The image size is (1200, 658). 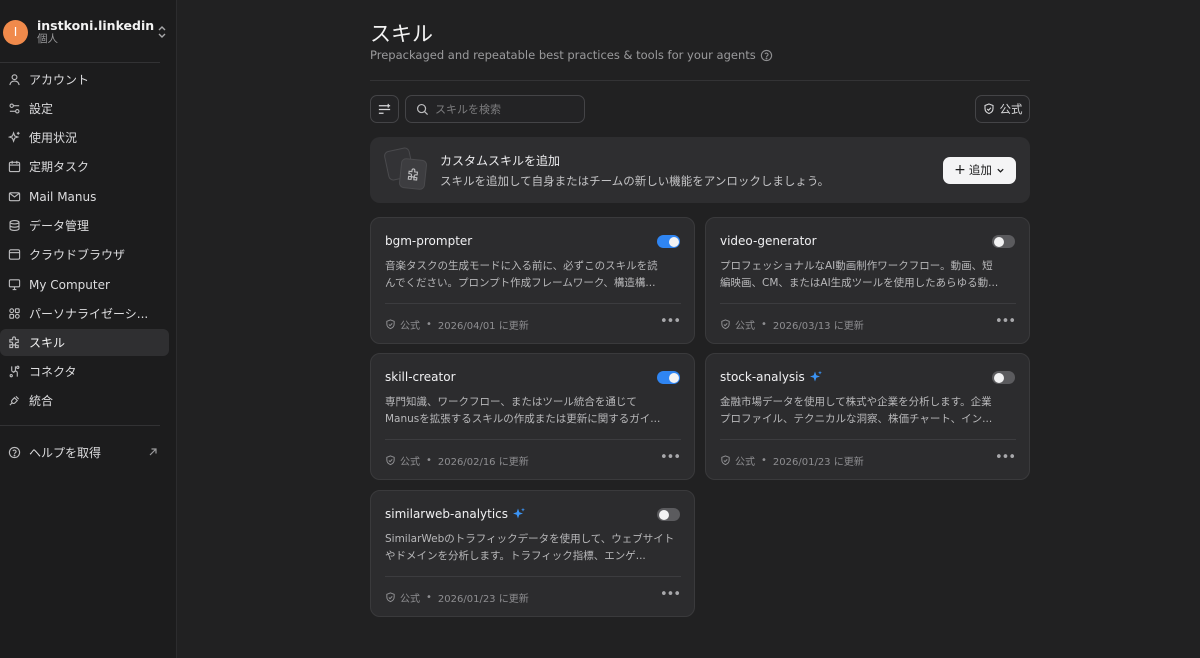 What do you see at coordinates (768, 241) in the screenshot?
I see `skill-name: video-generator` at bounding box center [768, 241].